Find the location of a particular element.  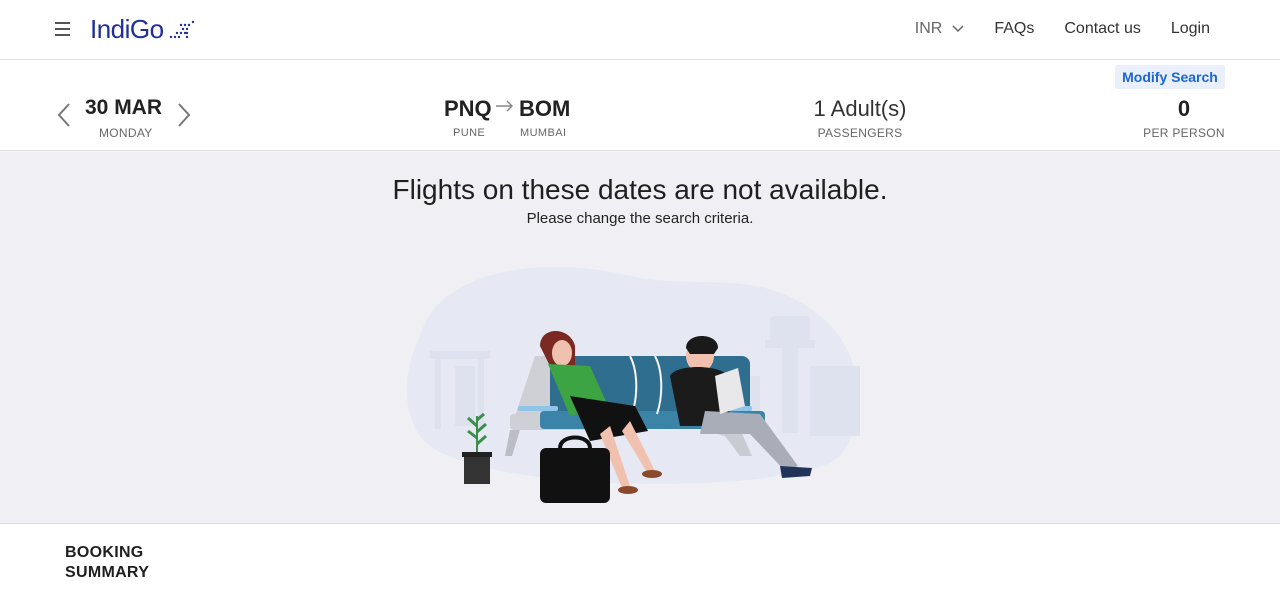

selected-date: 30 MAR is located at coordinates (124, 107).